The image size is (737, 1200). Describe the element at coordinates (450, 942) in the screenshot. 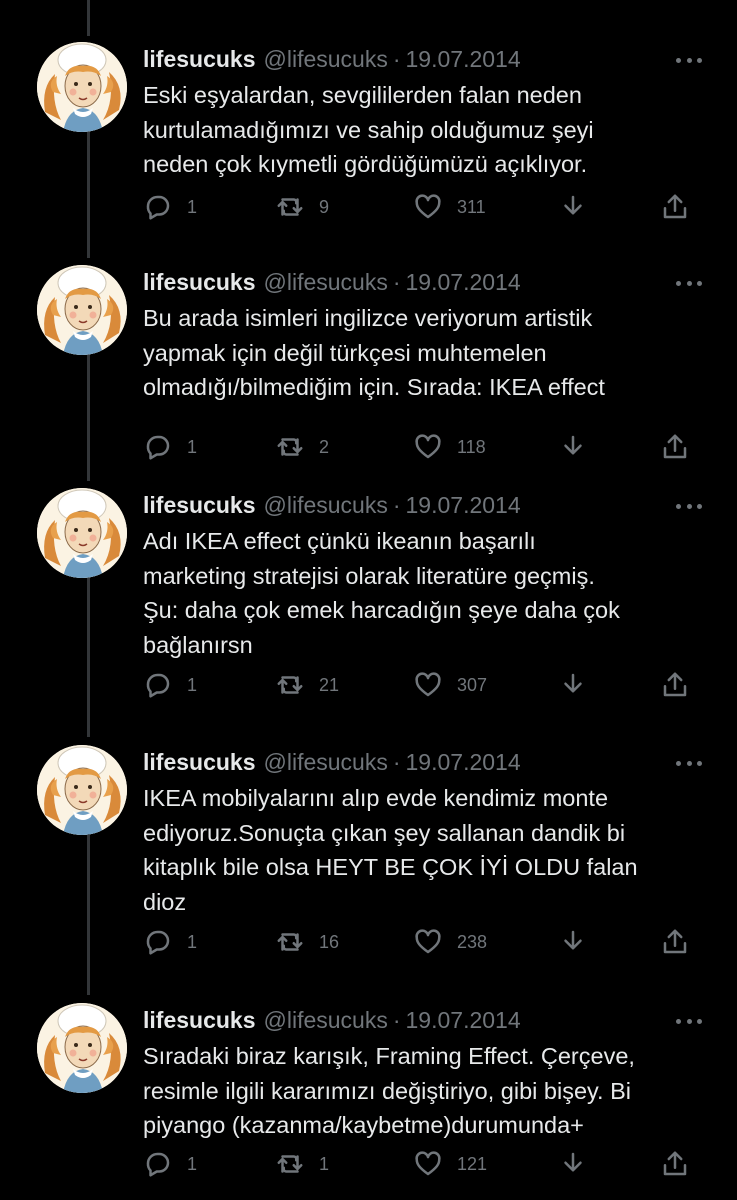

I see `like-button: 238` at that location.